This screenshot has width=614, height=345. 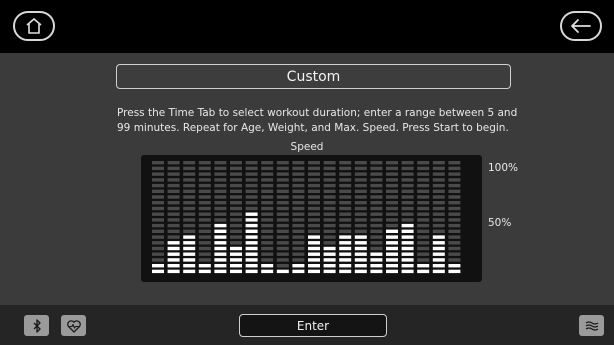 What do you see at coordinates (307, 147) in the screenshot?
I see `chart-title: Speed` at bounding box center [307, 147].